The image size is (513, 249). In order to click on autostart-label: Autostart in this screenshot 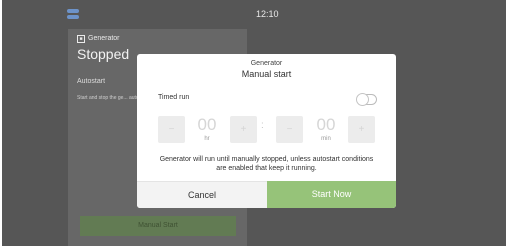, I will do `click(91, 81)`.